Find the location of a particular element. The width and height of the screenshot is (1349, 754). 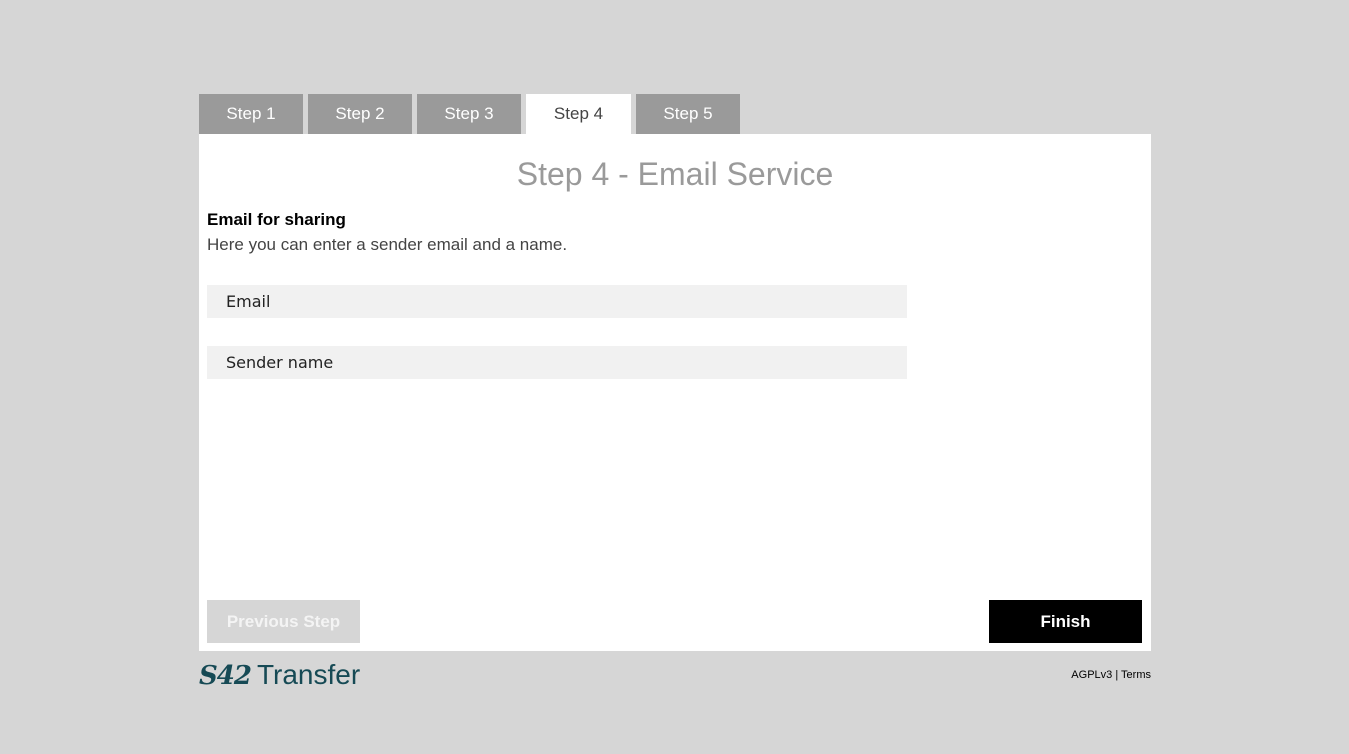

s42-transfer-logo: S42 Transfer is located at coordinates (279, 675).